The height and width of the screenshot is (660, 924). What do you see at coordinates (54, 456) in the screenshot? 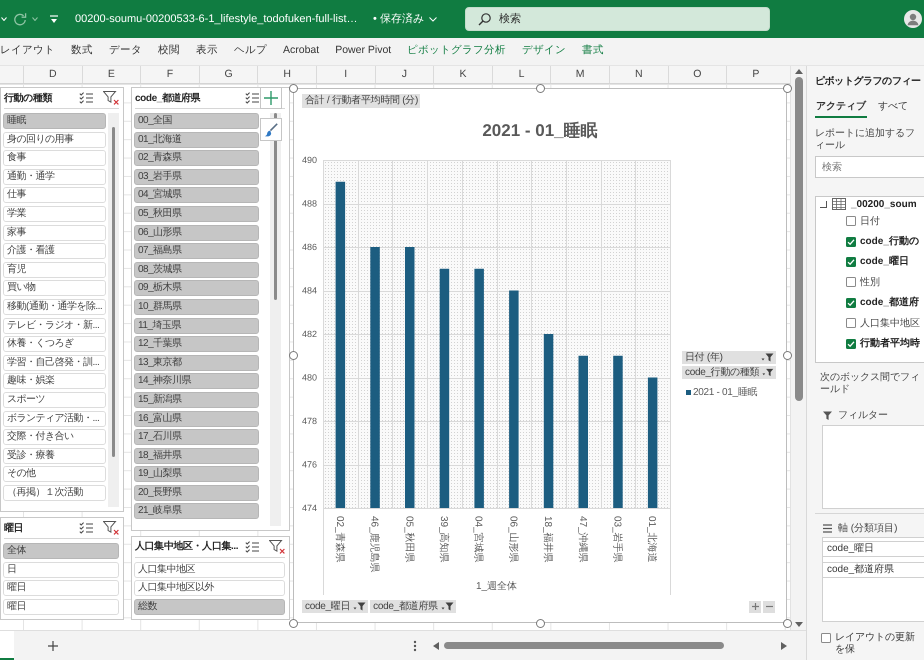
I see `slicer-item: 受診・療養` at bounding box center [54, 456].